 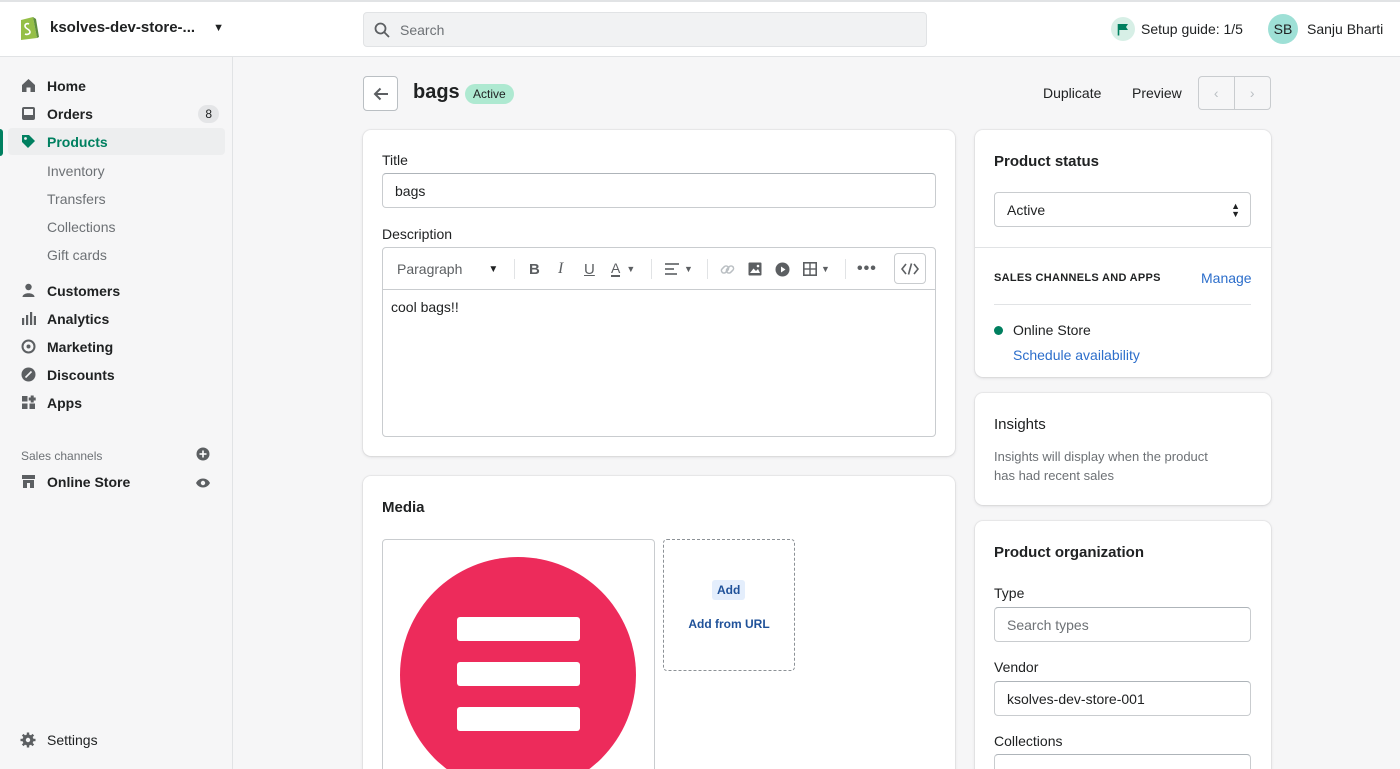 I want to click on code-icon, so click(x=910, y=268).